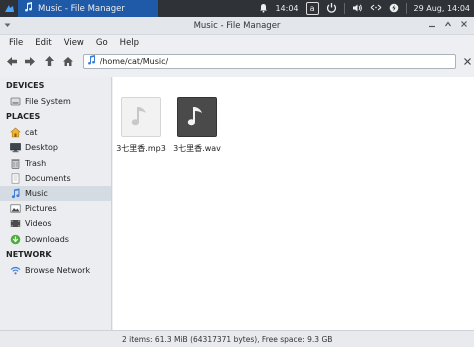 This screenshot has height=347, width=474. I want to click on menu-file: File, so click(16, 43).